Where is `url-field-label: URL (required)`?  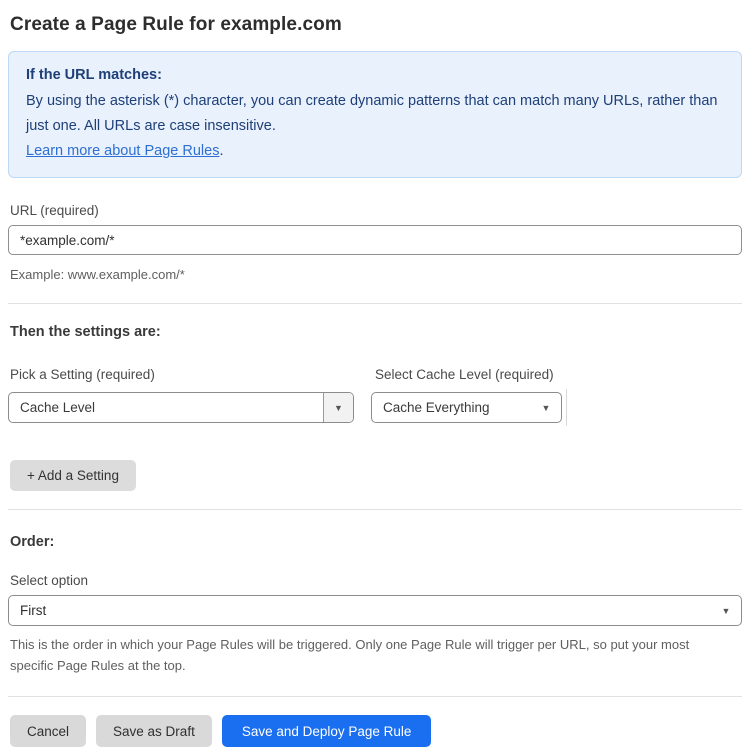 url-field-label: URL (required) is located at coordinates (54, 210).